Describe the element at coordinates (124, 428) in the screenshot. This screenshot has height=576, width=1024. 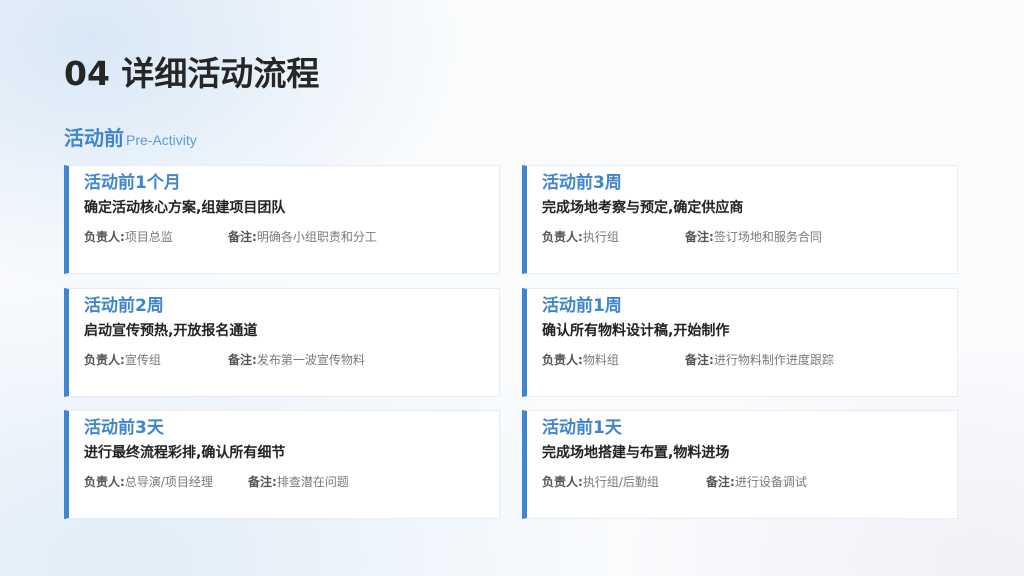
I see `card-title: 活动前3天` at that location.